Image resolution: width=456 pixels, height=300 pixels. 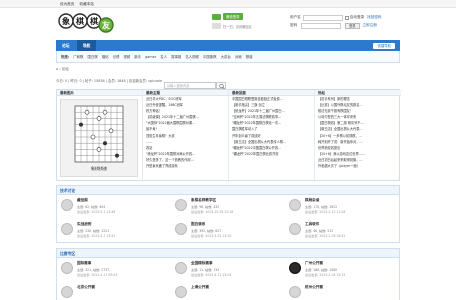 I want to click on forum-name: 广州公开赛, so click(x=314, y=263).